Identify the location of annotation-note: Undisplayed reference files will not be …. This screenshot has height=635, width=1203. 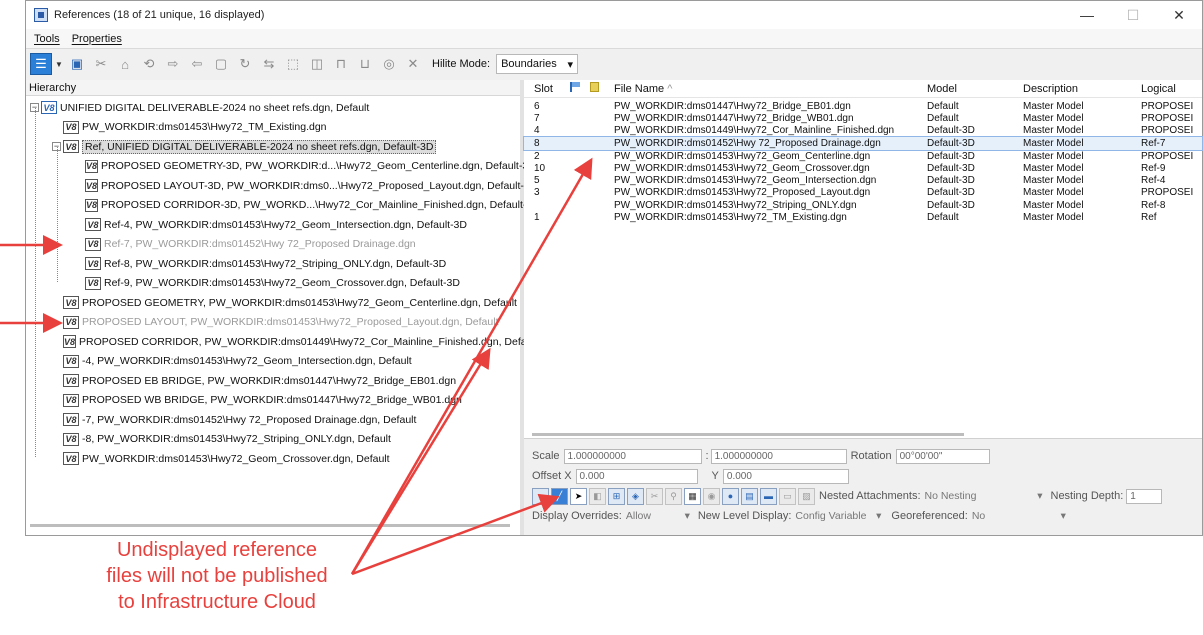
(217, 576).